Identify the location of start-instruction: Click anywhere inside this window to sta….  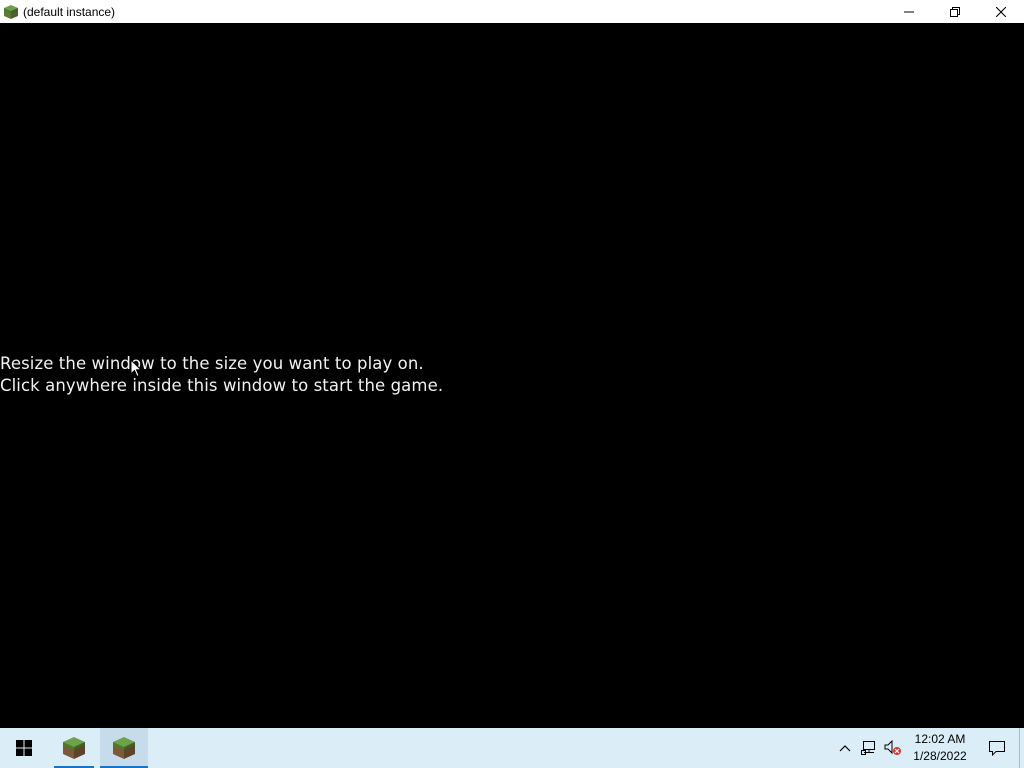
(222, 385).